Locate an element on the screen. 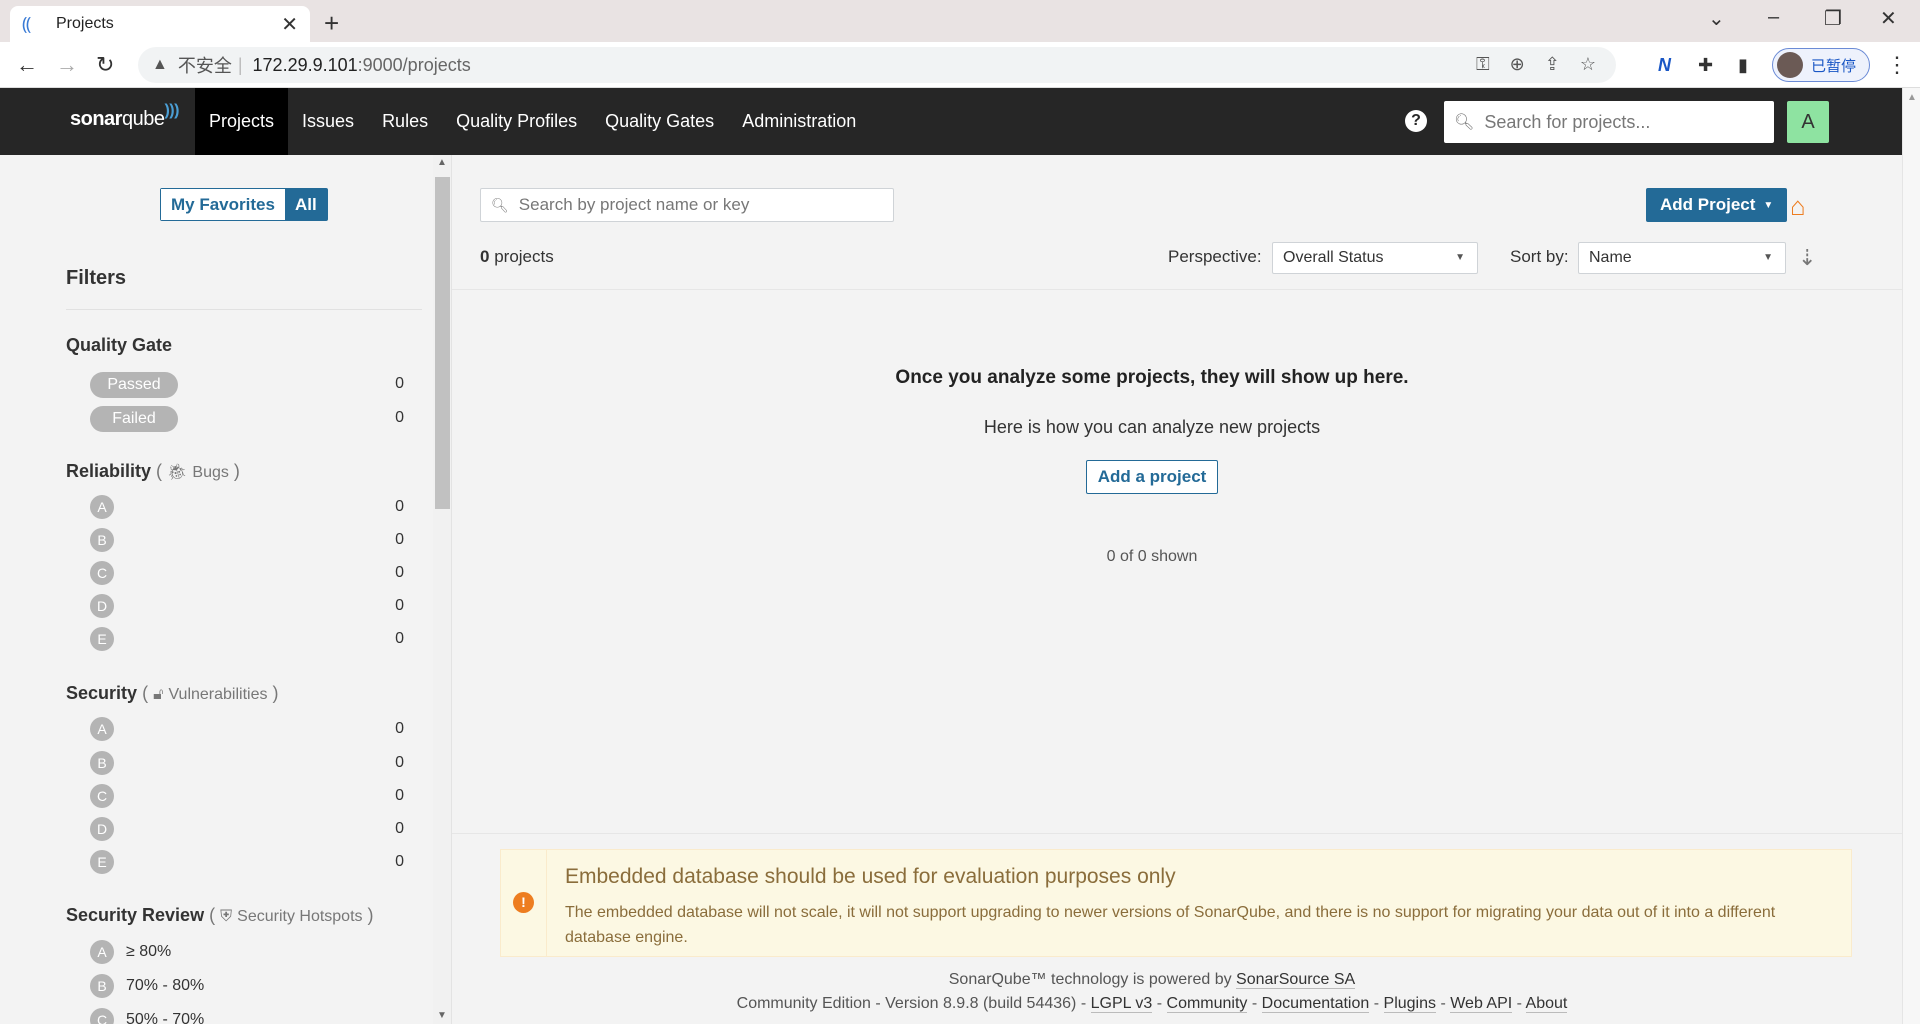 The width and height of the screenshot is (1920, 1024). browser-menu-icon: ⋮ is located at coordinates (1897, 65).